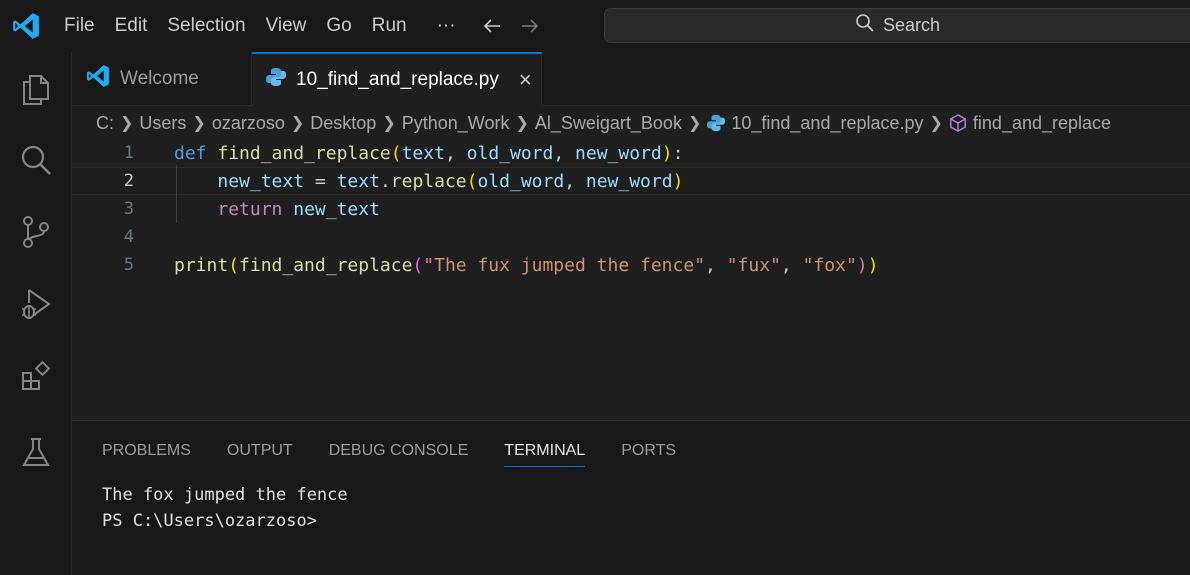  I want to click on tab-label: Welcome, so click(159, 78).